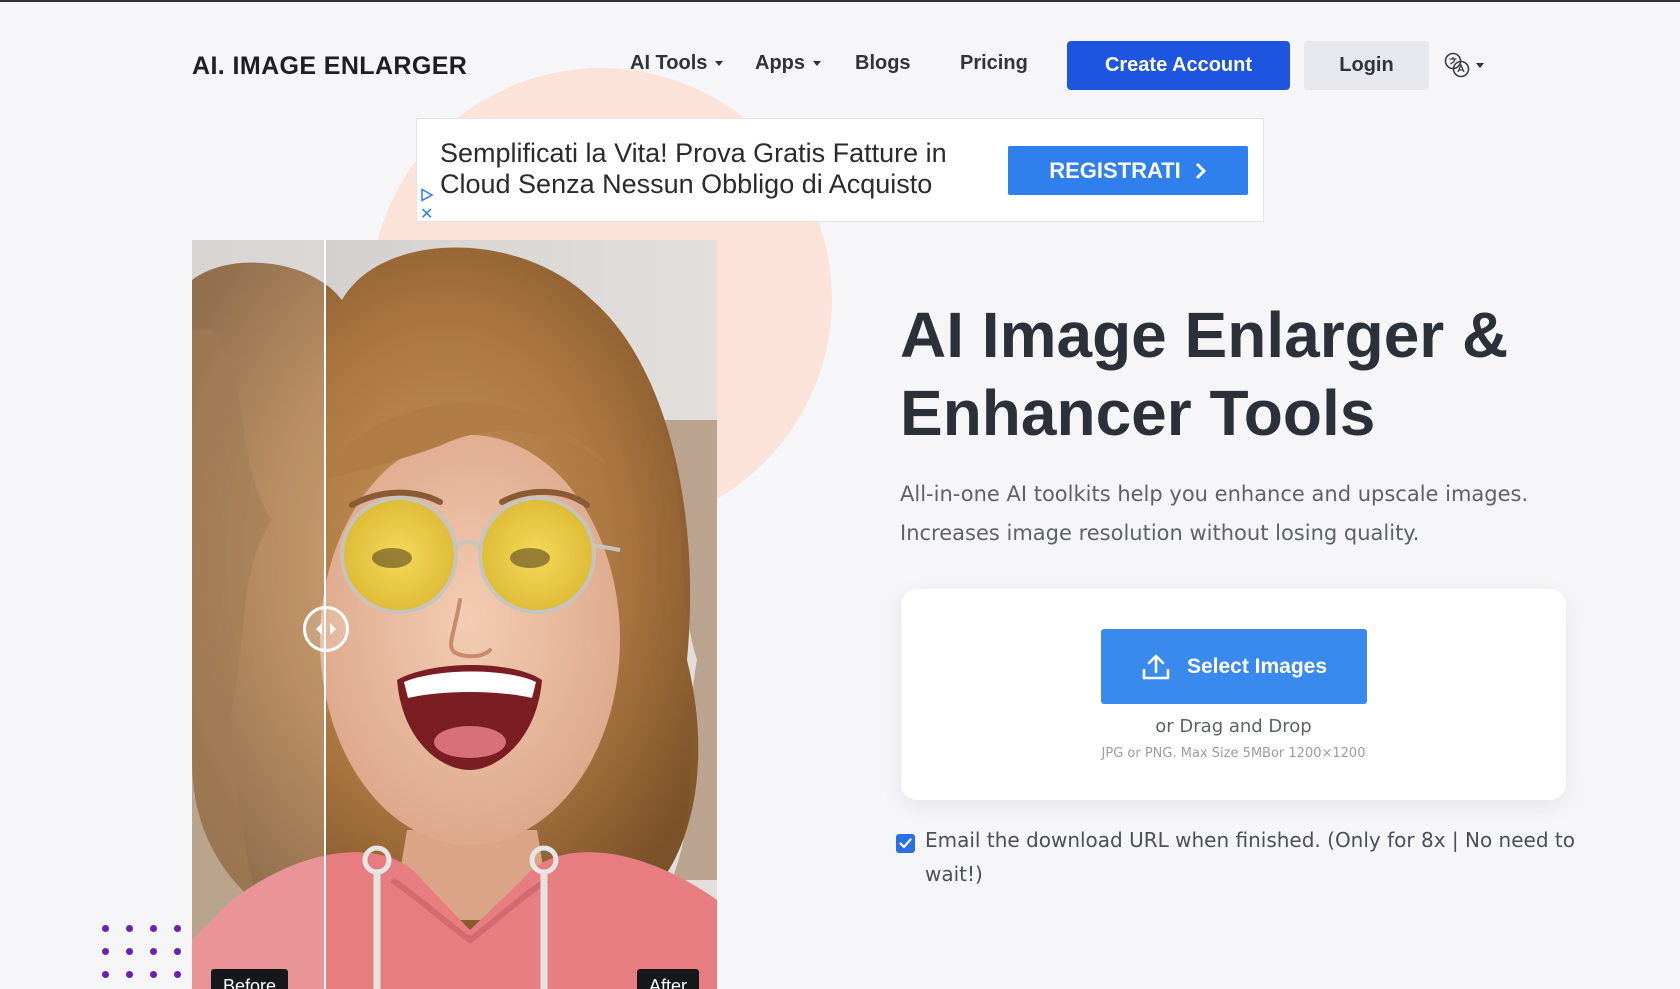  Describe the element at coordinates (329, 66) in the screenshot. I see `site-logo: AI. IMAGE ENLARGER` at that location.